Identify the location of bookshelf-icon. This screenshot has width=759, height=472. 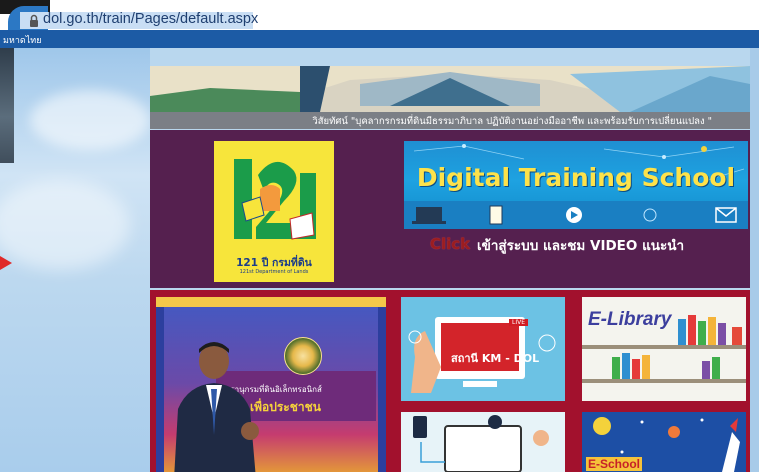
(664, 349).